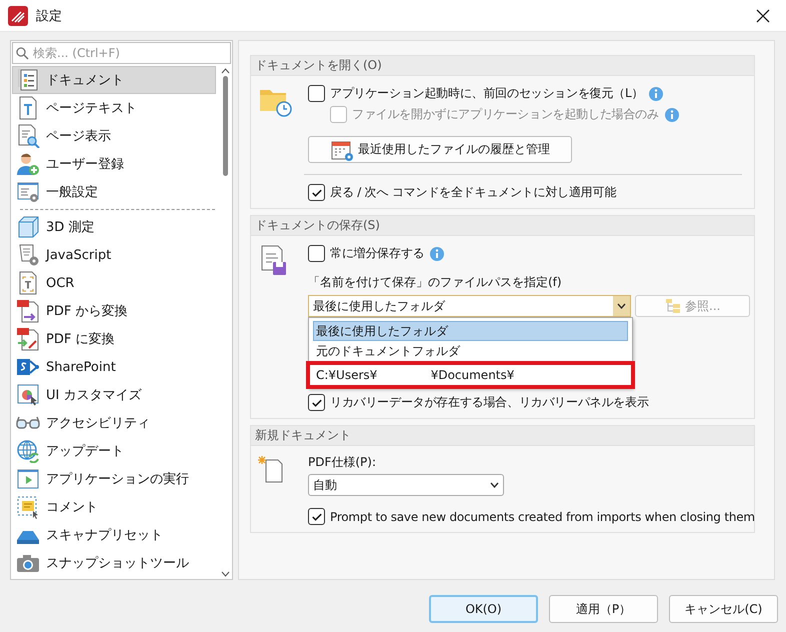  Describe the element at coordinates (763, 15) in the screenshot. I see `close-icon` at that location.